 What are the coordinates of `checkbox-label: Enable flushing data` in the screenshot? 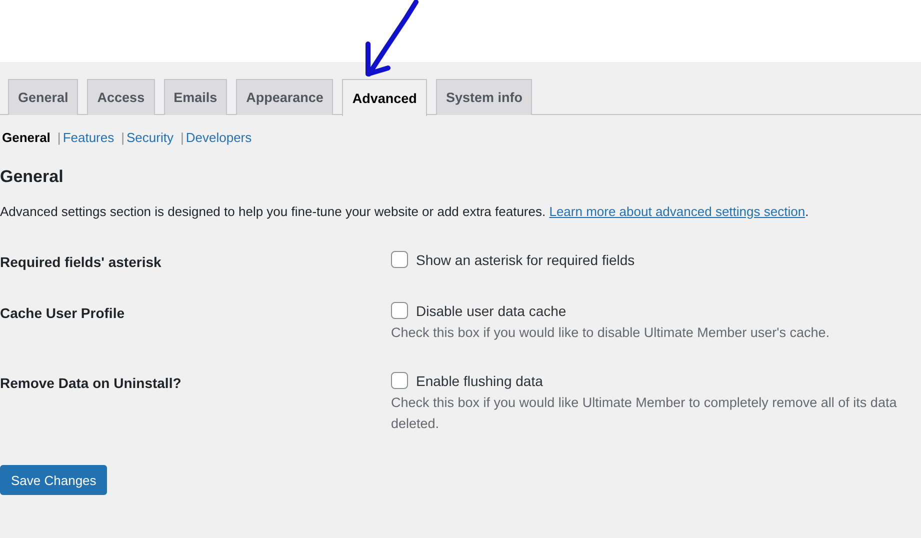 It's located at (479, 380).